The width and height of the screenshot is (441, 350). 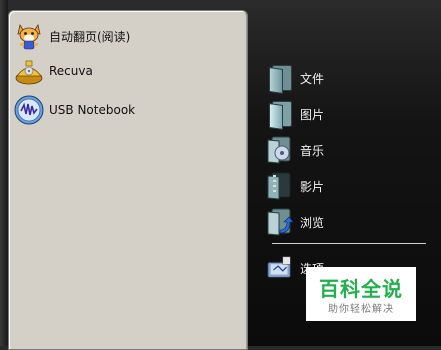 I want to click on pinned-item-usb-notebook: USB Notebook, so click(x=128, y=110).